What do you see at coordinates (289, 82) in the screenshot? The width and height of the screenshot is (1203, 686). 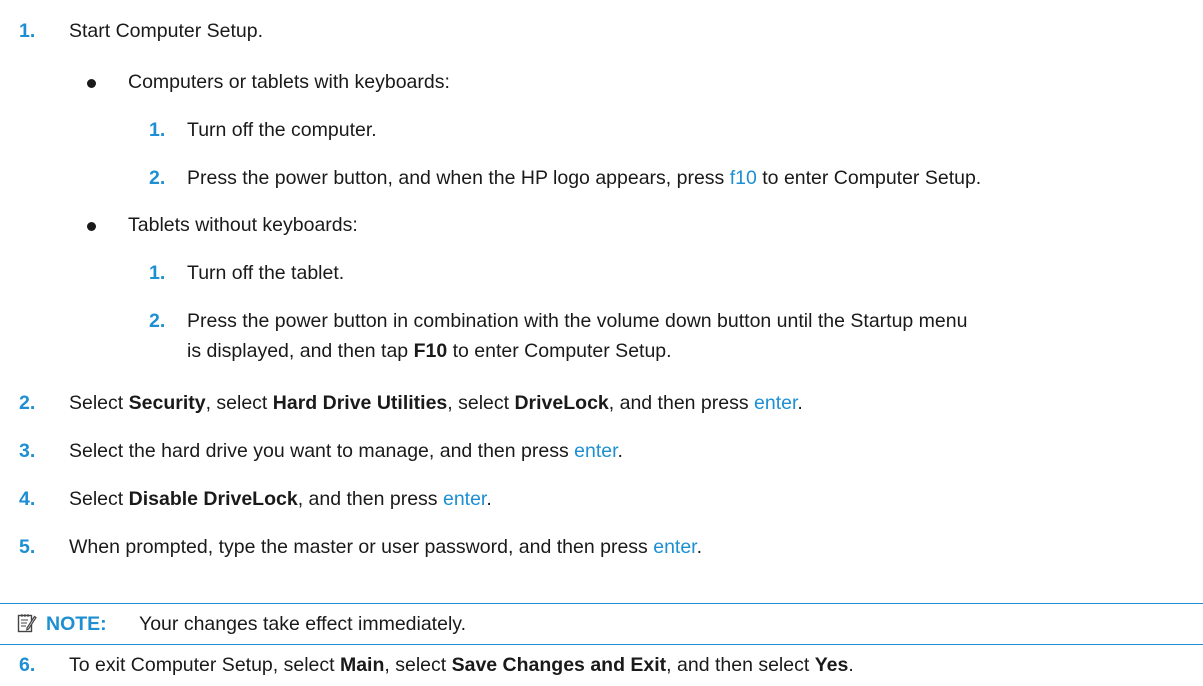 I see `bullet-text: Computers or tablets with keyboards:` at bounding box center [289, 82].